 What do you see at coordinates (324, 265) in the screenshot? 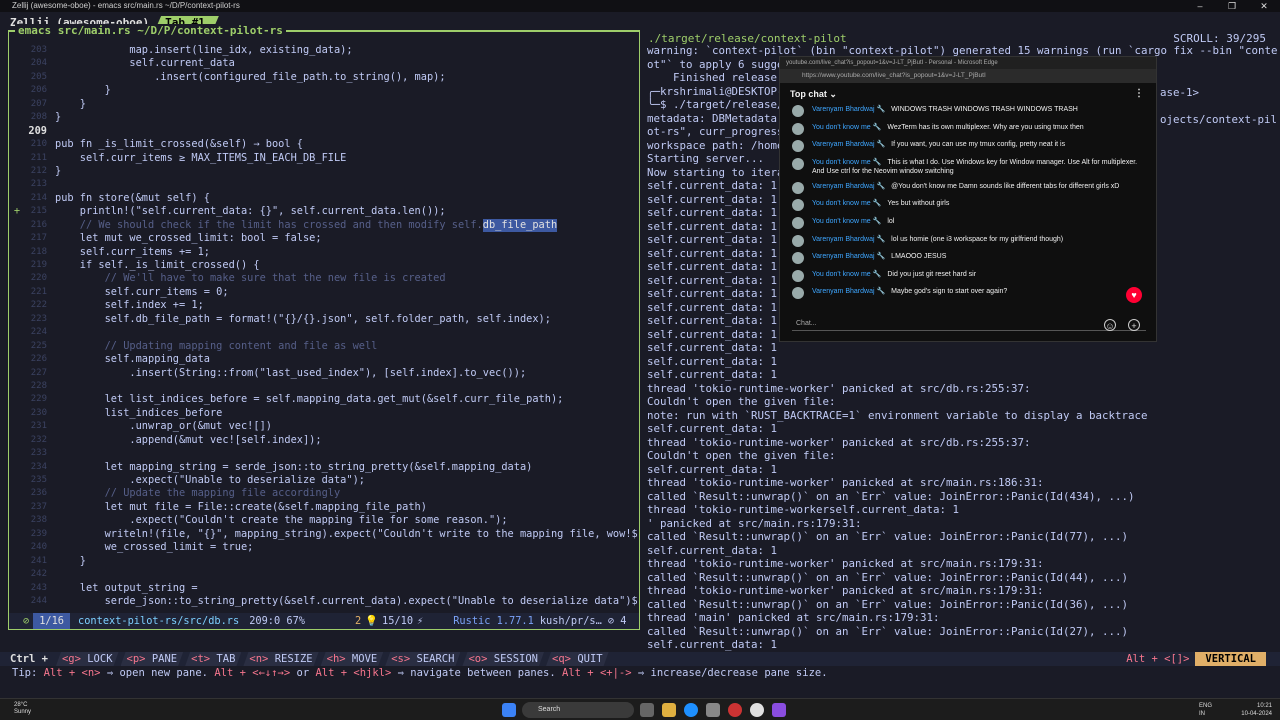
I see `code-line: 219 if self._is_limit_crossed() {` at bounding box center [324, 265].